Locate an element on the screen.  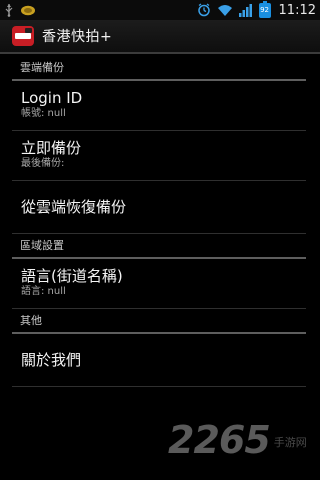
battery-icon: 92 is located at coordinates (264, 9).